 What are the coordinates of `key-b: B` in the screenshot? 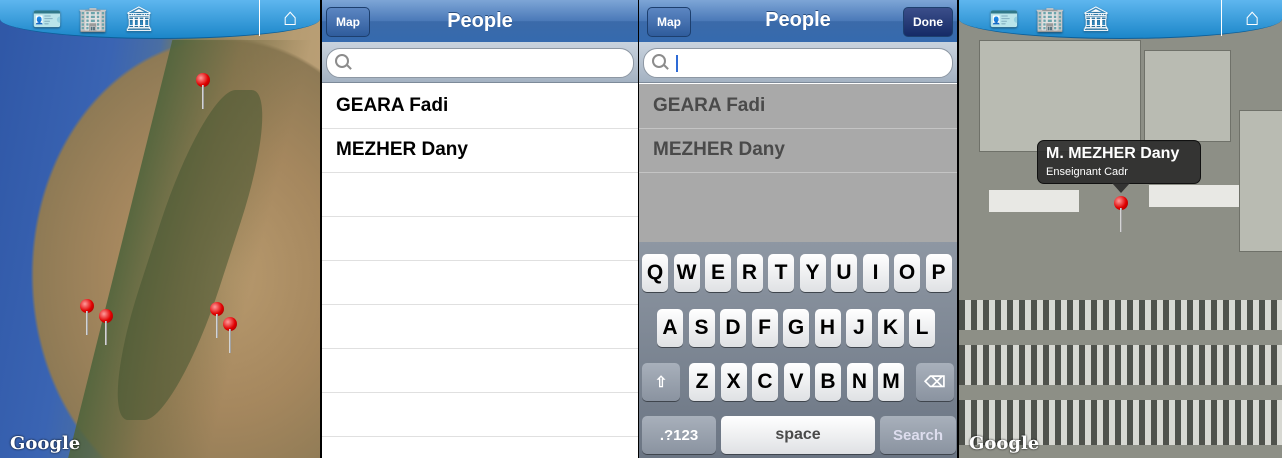 It's located at (828, 382).